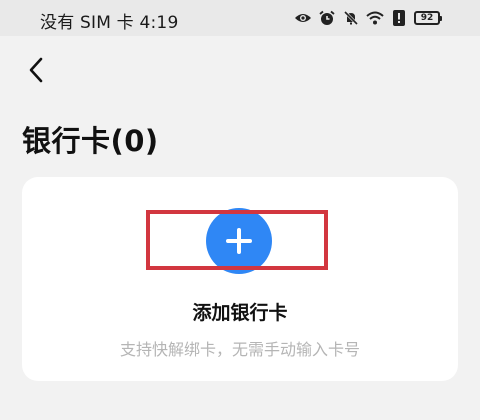 The image size is (480, 420). I want to click on battery-level: 92, so click(427, 18).